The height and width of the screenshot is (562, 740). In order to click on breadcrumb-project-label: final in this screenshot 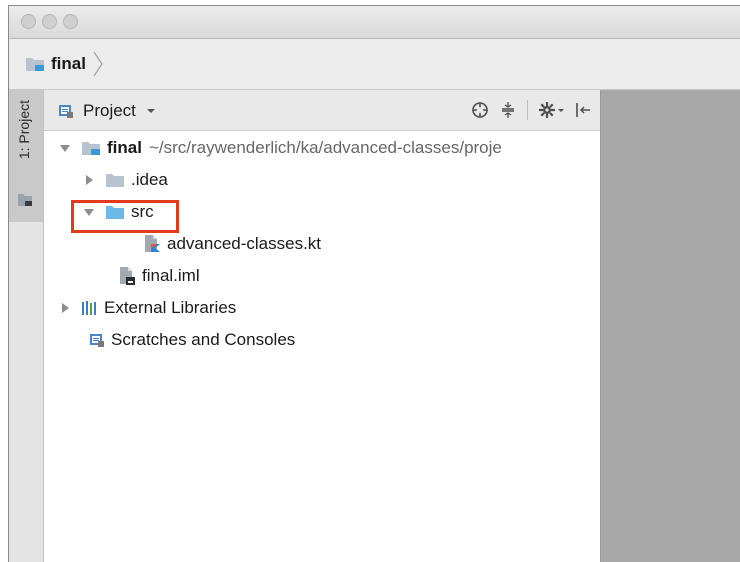, I will do `click(68, 63)`.